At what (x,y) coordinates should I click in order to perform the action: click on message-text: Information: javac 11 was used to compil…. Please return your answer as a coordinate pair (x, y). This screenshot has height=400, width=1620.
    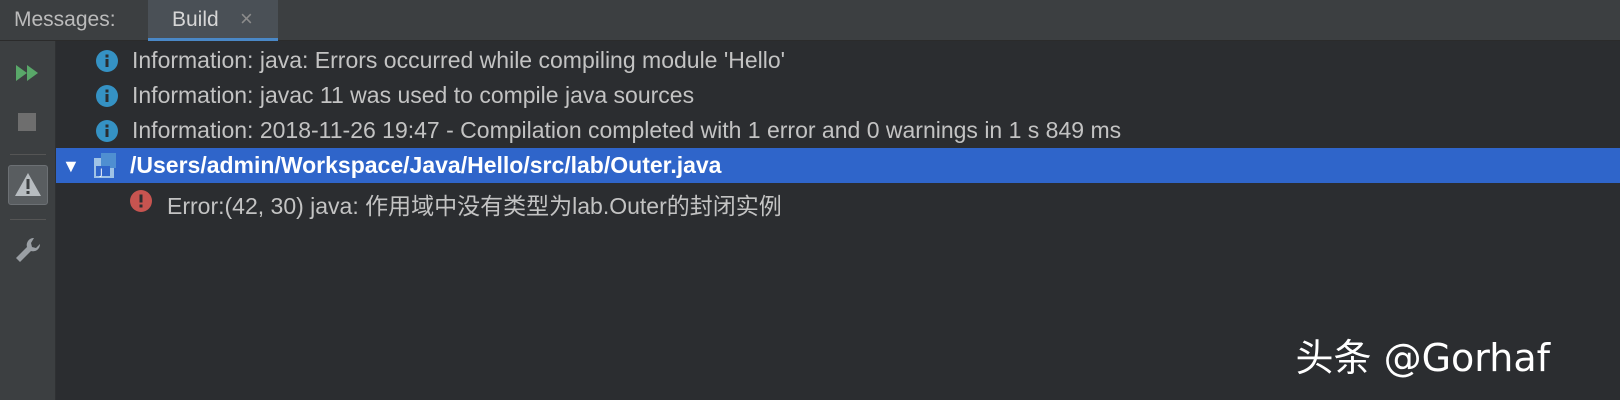
    Looking at the image, I should click on (413, 95).